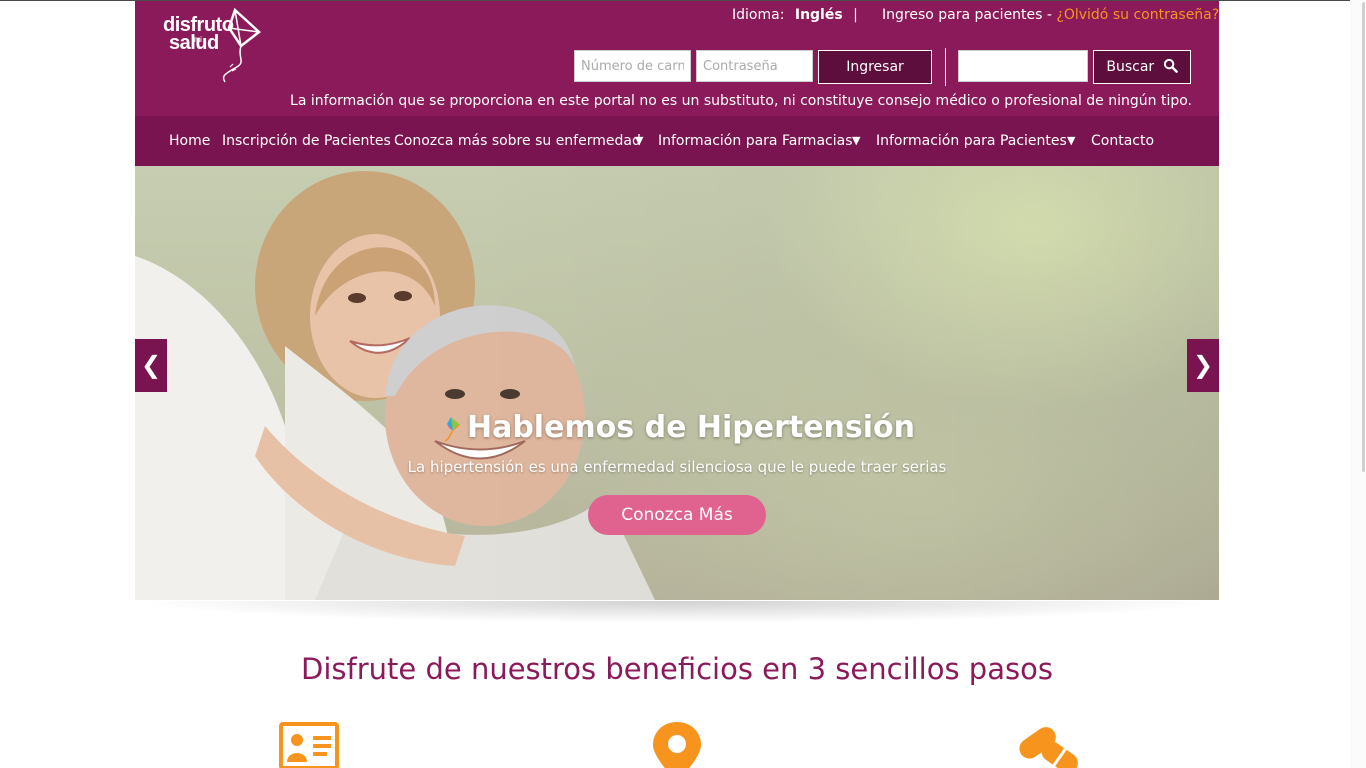 The image size is (1366, 768). What do you see at coordinates (677, 515) in the screenshot?
I see `conozca-mas-button: Conozca Más` at bounding box center [677, 515].